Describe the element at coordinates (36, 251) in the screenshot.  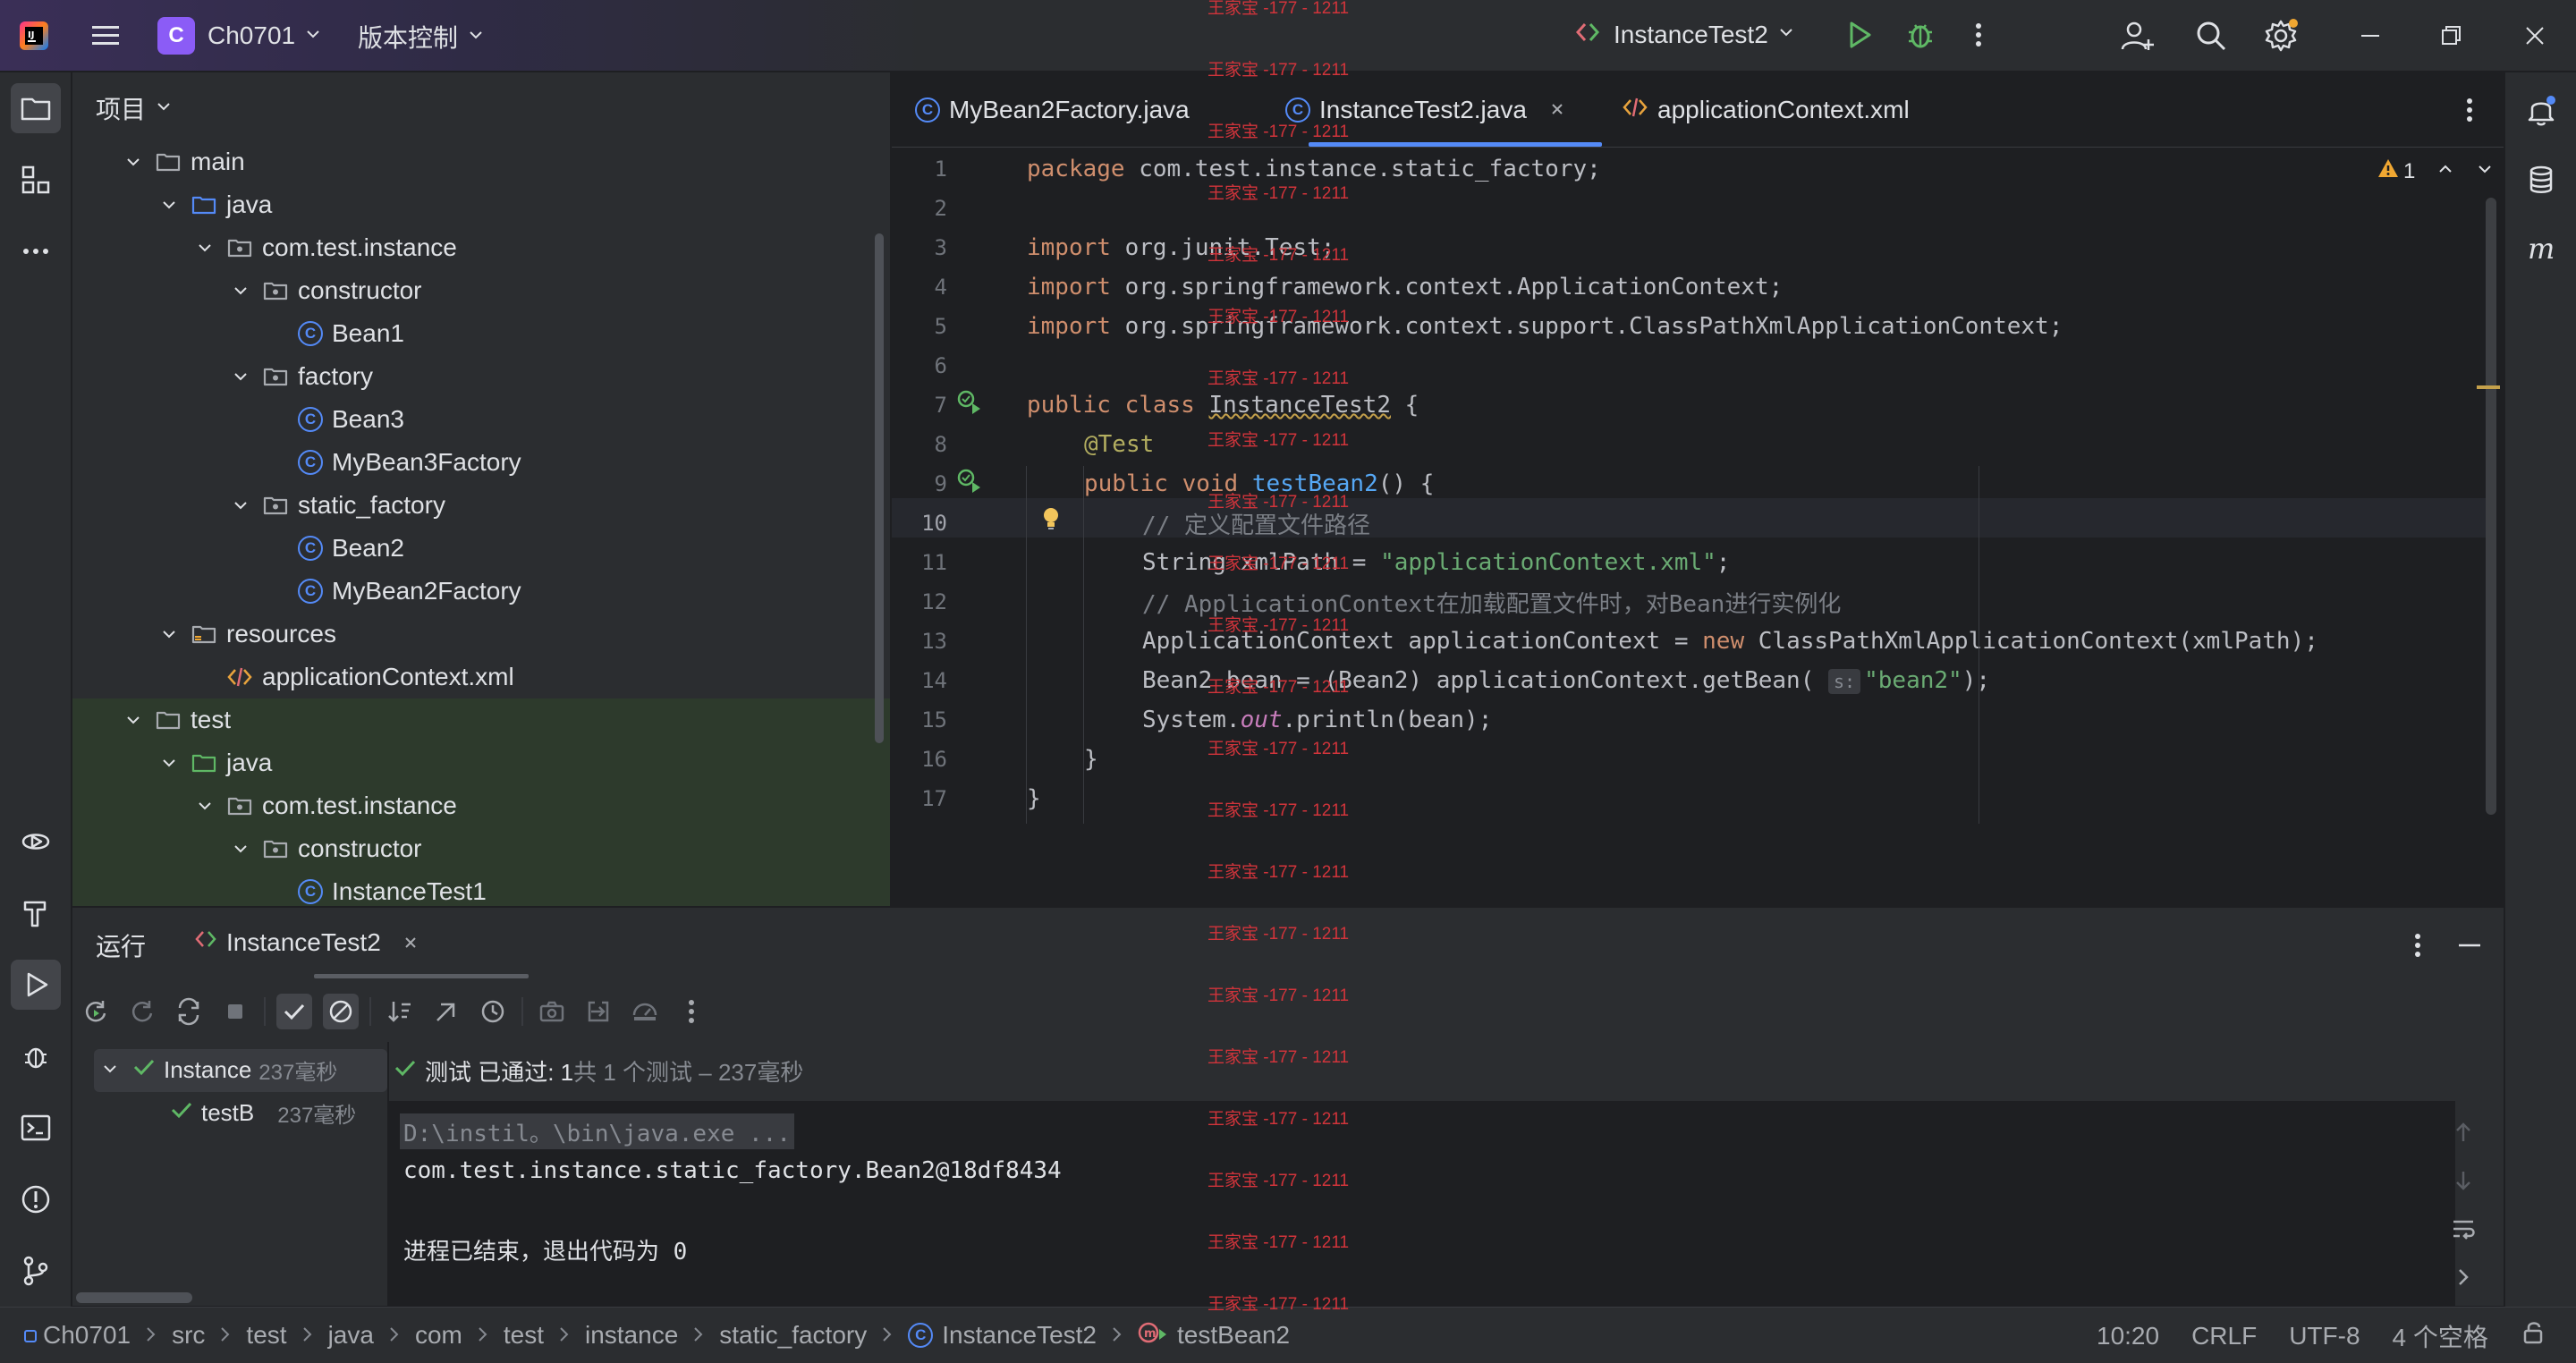
I see `more-tools-icon` at that location.